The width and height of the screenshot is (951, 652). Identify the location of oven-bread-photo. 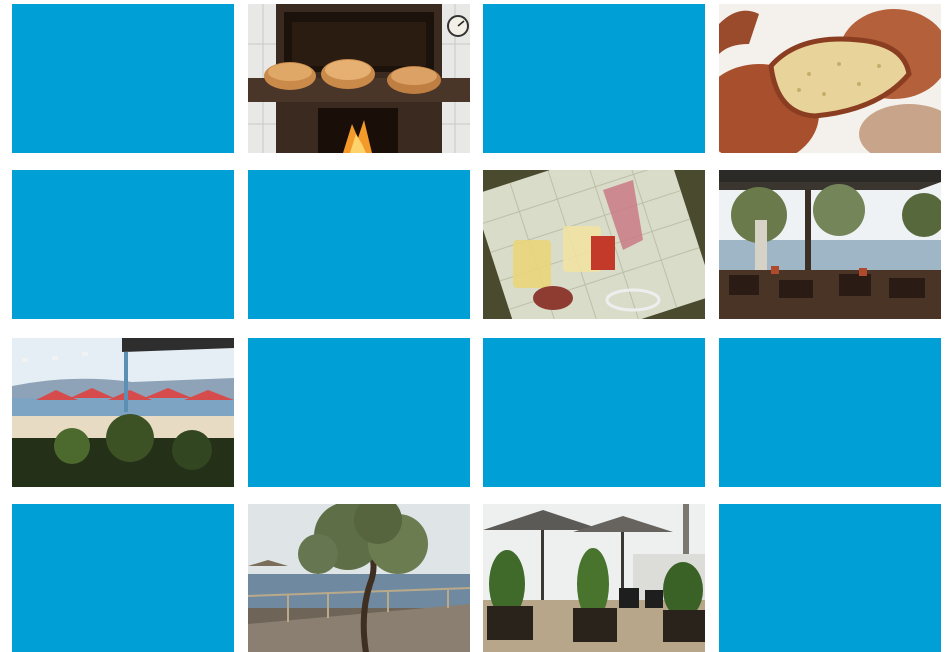
(359, 78).